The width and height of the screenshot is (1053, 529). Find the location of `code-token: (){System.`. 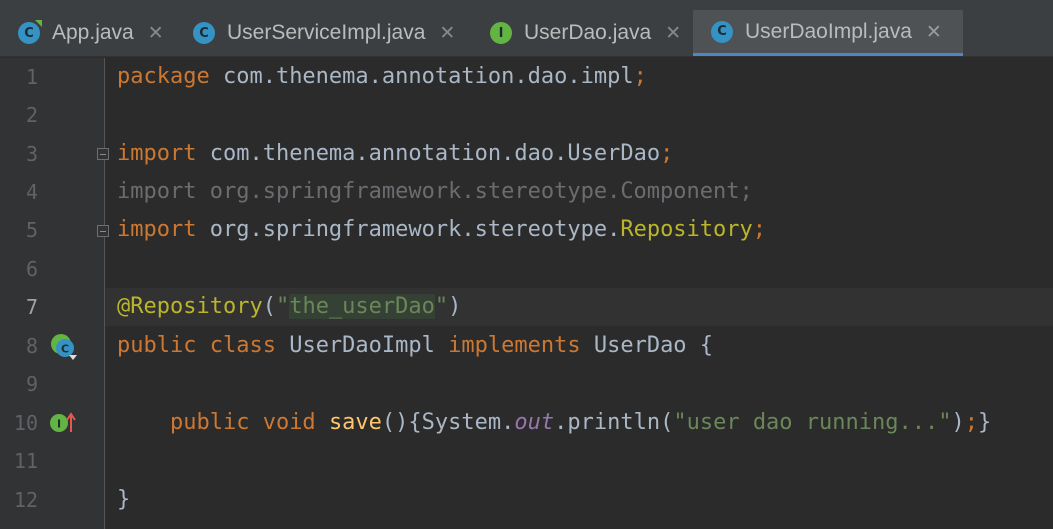

code-token: (){System. is located at coordinates (448, 422).